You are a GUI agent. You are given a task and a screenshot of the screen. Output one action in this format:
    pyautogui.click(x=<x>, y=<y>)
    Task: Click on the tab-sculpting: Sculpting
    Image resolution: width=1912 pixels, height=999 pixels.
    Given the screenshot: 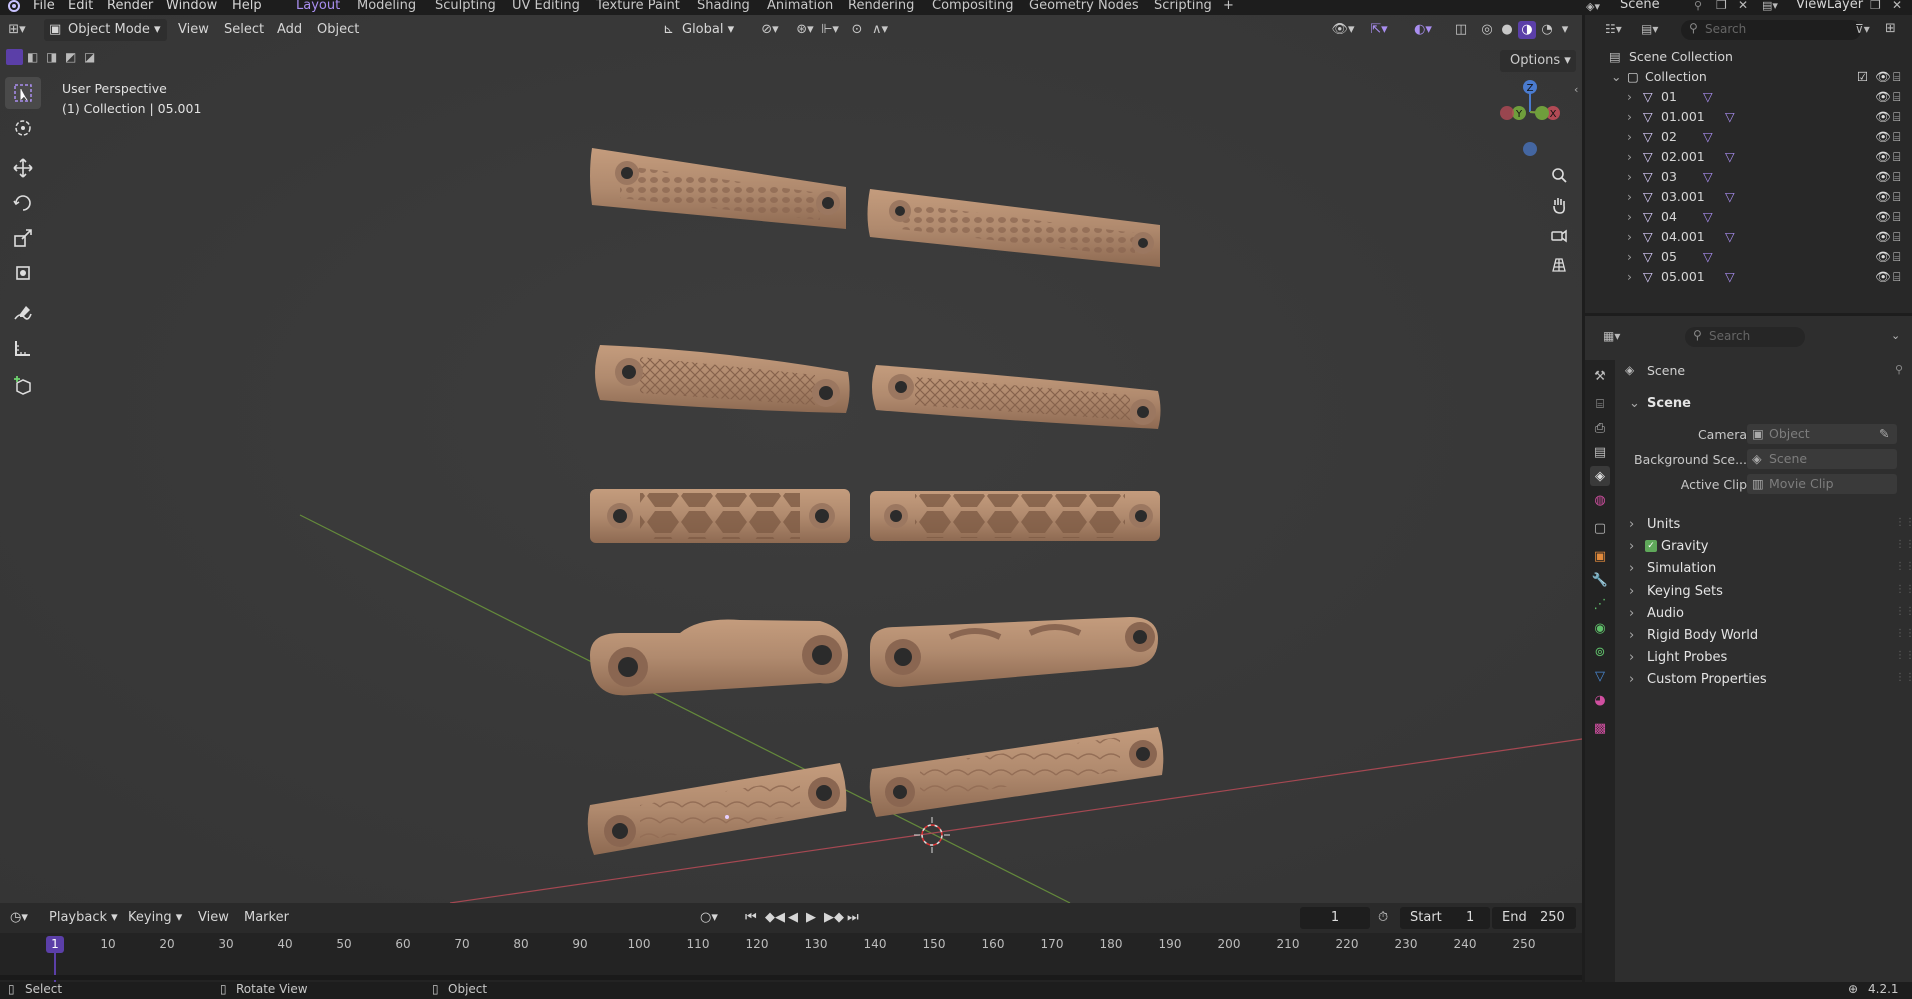 What is the action you would take?
    pyautogui.click(x=465, y=6)
    